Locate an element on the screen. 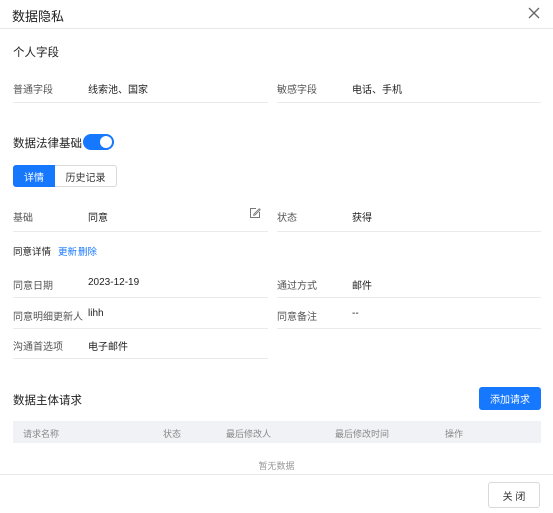 Image resolution: width=553 pixels, height=513 pixels. edit-icon is located at coordinates (255, 213).